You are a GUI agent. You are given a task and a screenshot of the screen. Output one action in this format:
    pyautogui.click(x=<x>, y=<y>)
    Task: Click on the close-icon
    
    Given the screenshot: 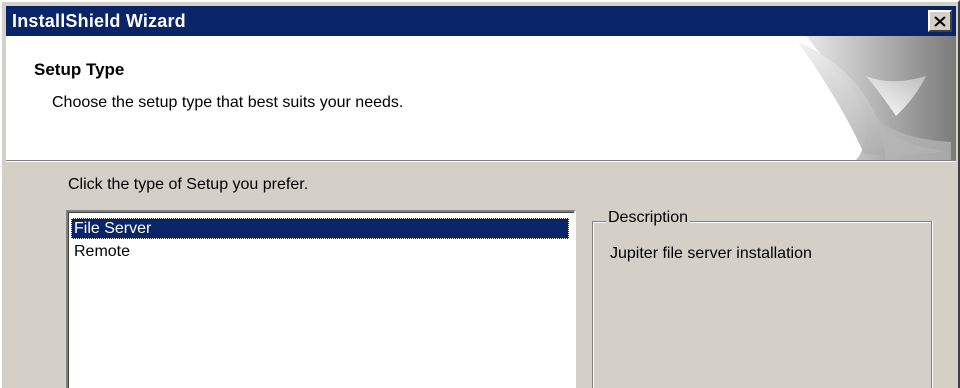 What is the action you would take?
    pyautogui.click(x=940, y=21)
    